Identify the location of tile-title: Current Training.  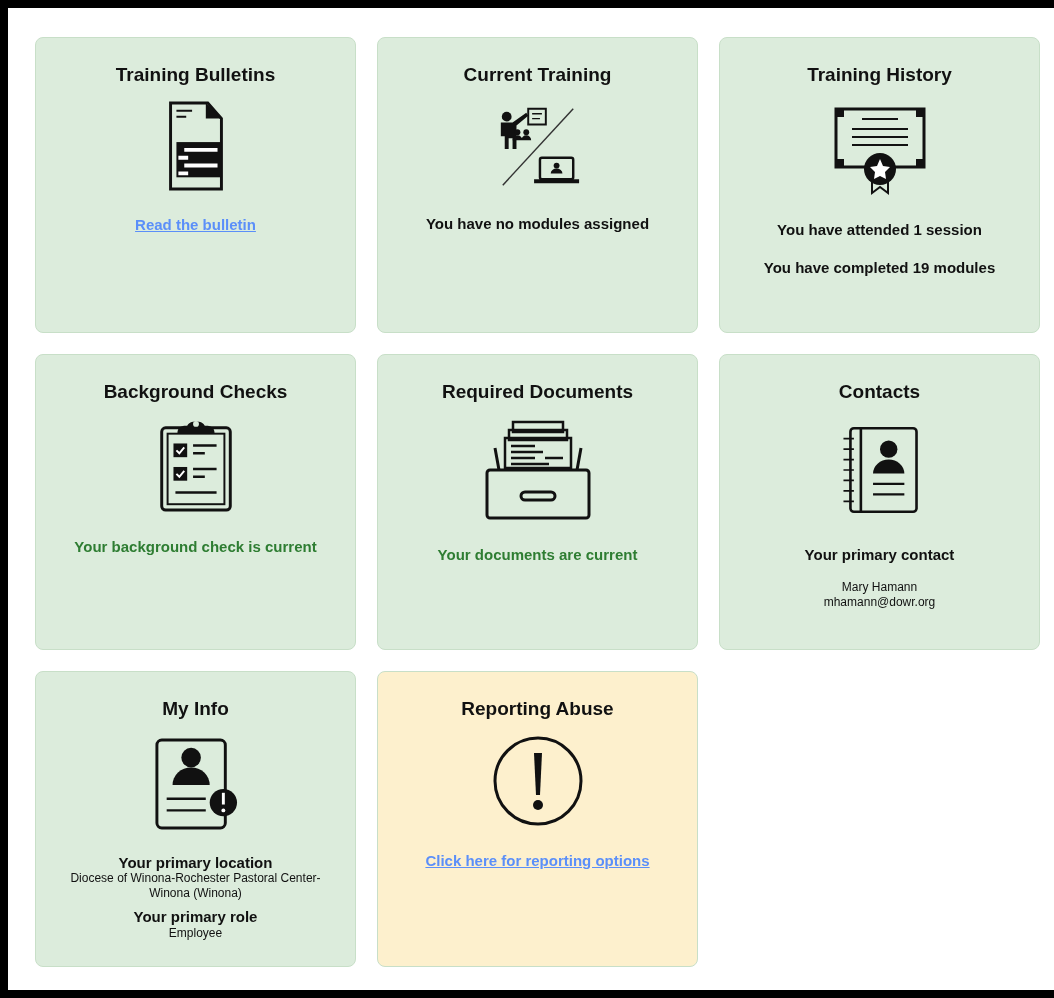
(537, 75).